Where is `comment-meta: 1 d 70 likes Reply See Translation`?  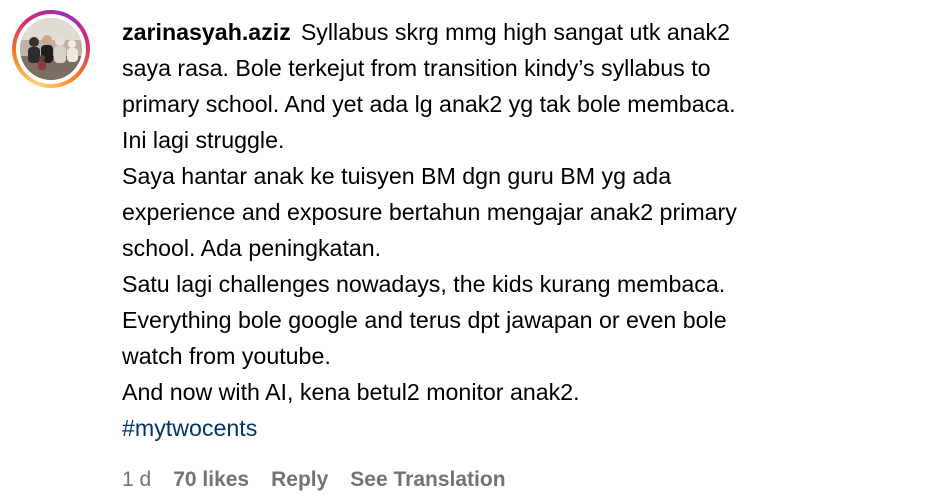 comment-meta: 1 d 70 likes Reply See Translation is located at coordinates (325, 480).